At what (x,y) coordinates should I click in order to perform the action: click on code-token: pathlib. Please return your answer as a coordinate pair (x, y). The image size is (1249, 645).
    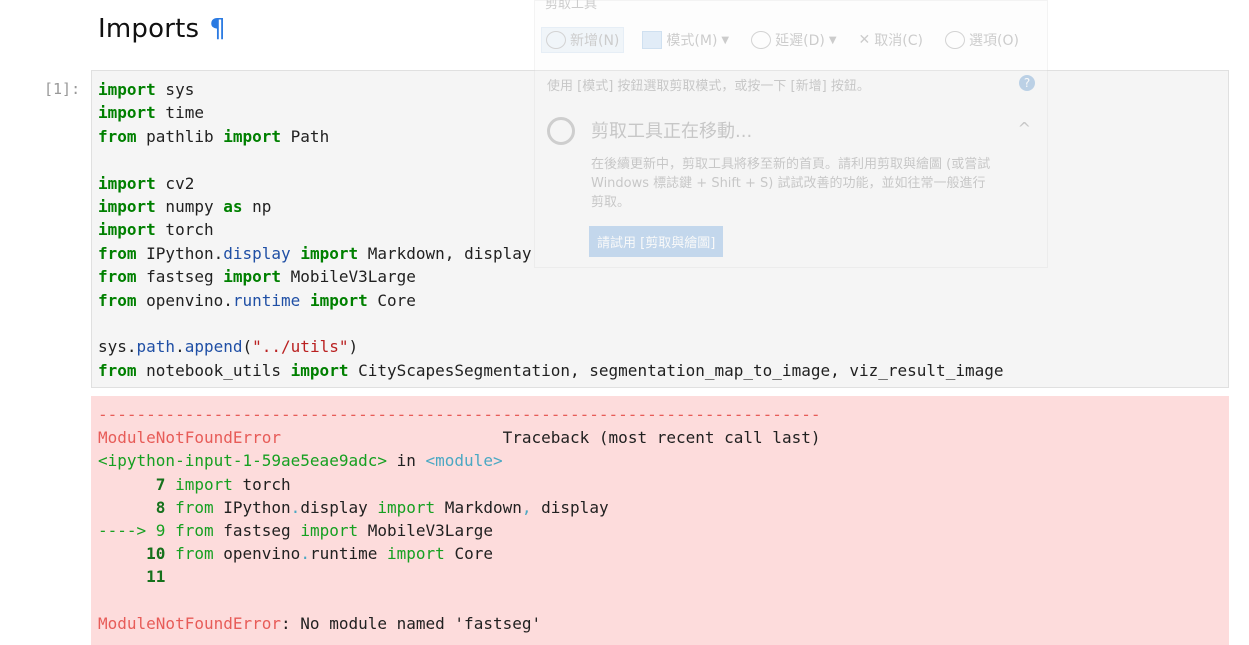
    Looking at the image, I should click on (180, 136).